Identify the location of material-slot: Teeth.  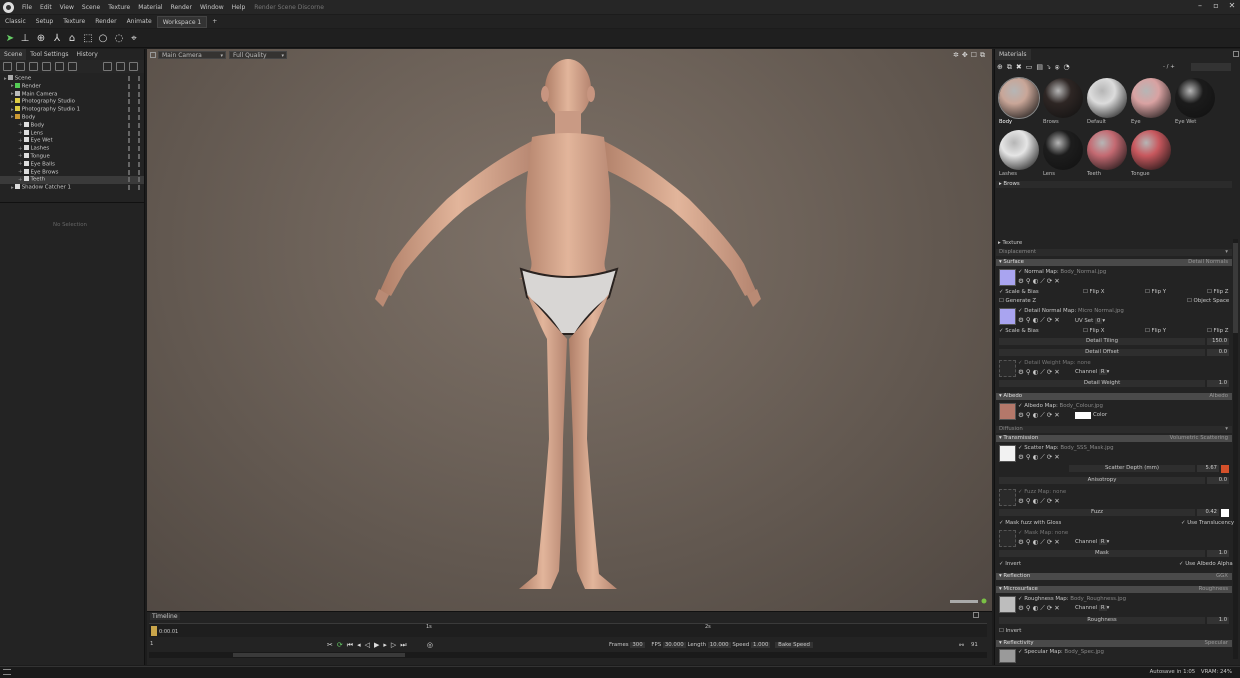
(1106, 154).